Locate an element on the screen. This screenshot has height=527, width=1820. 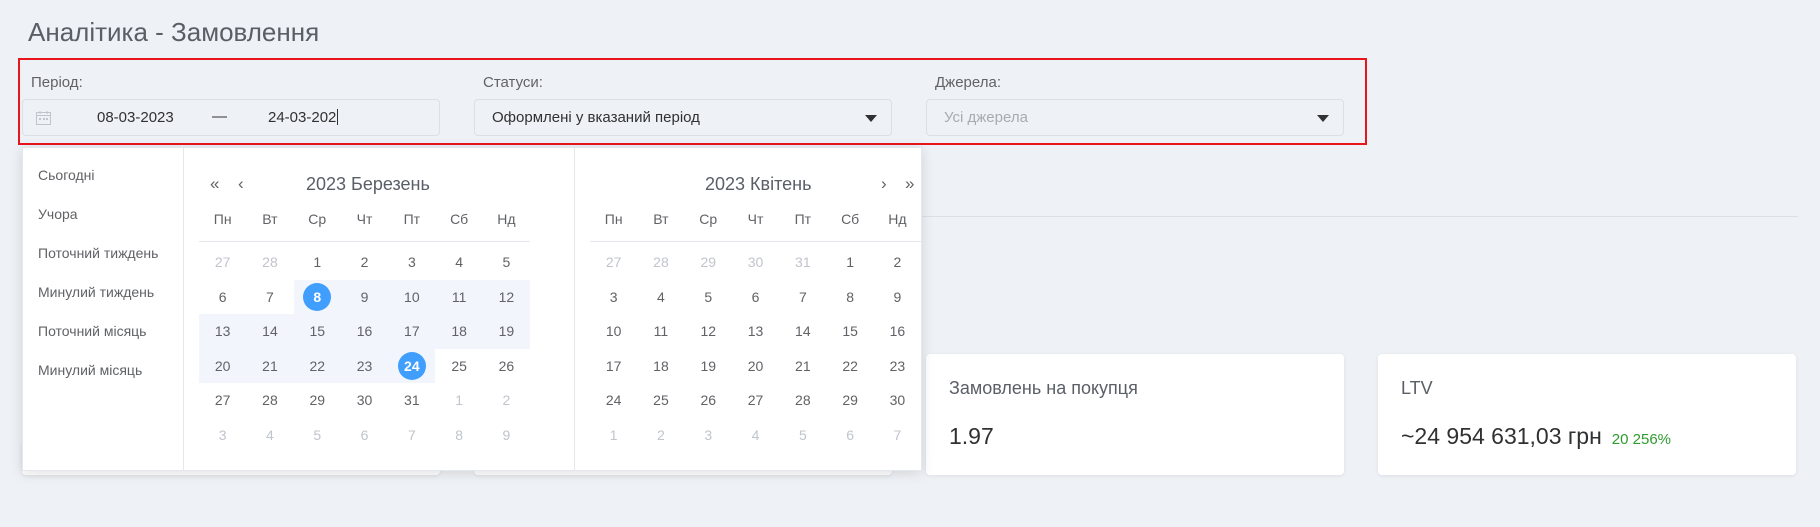
source-select: Усі джерела is located at coordinates (1135, 117).